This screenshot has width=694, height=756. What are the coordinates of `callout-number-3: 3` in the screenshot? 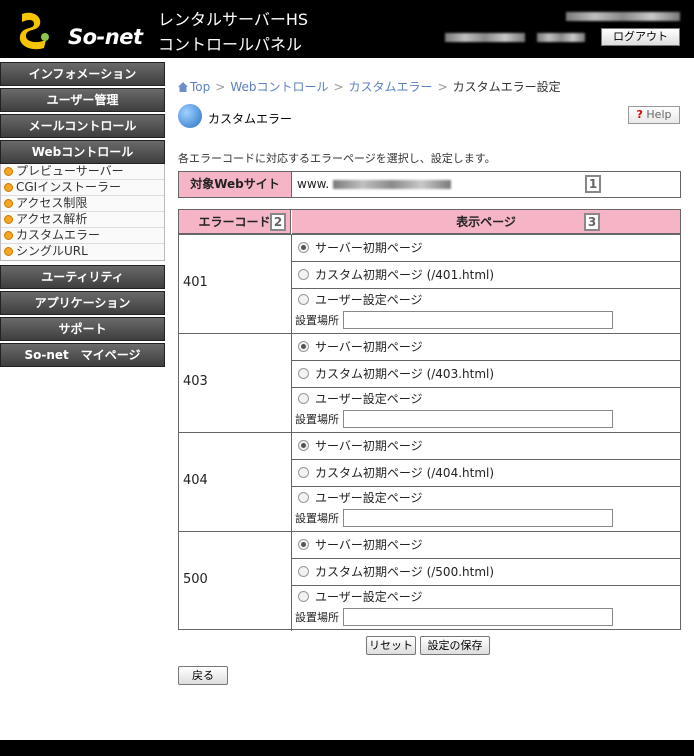 It's located at (592, 222).